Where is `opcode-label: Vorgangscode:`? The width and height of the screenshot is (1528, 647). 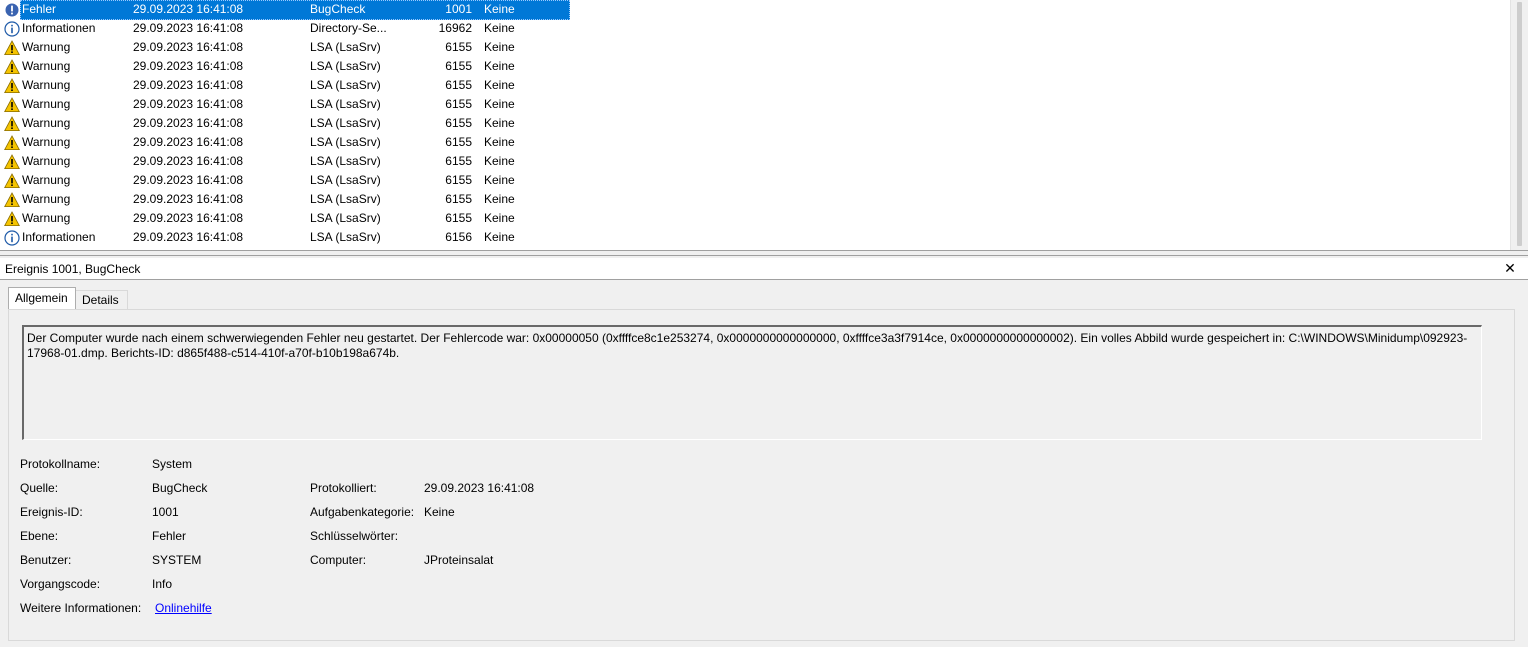
opcode-label: Vorgangscode: is located at coordinates (60, 584).